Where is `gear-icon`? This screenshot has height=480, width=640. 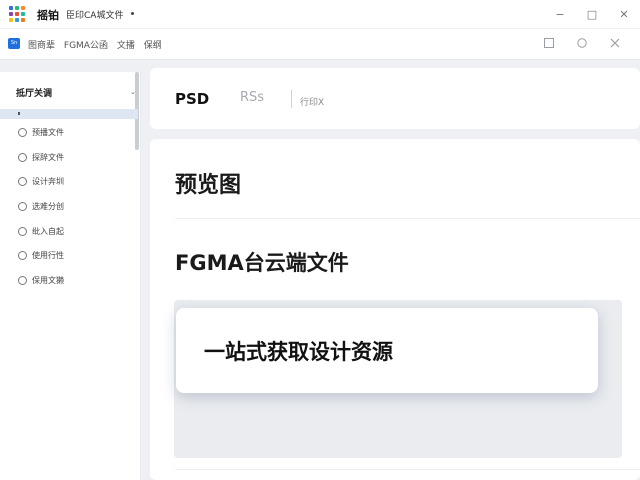 gear-icon is located at coordinates (22, 181).